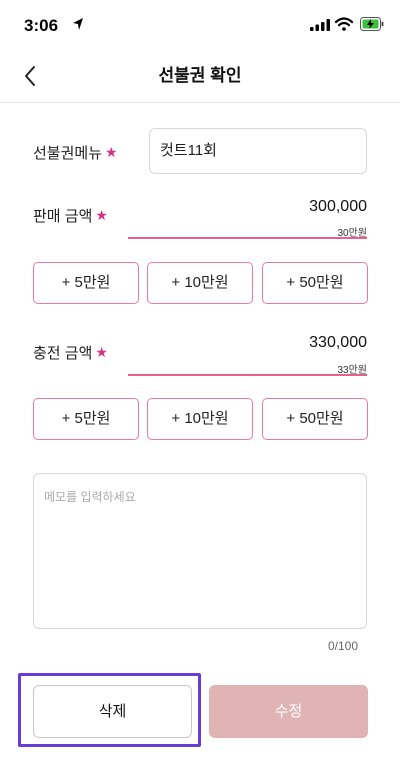 This screenshot has height=764, width=400. I want to click on delete-button: 삭제, so click(112, 711).